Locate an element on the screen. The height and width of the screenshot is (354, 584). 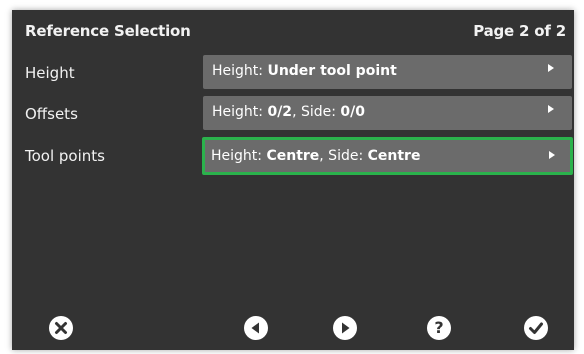
checkmark-icon is located at coordinates (536, 328).